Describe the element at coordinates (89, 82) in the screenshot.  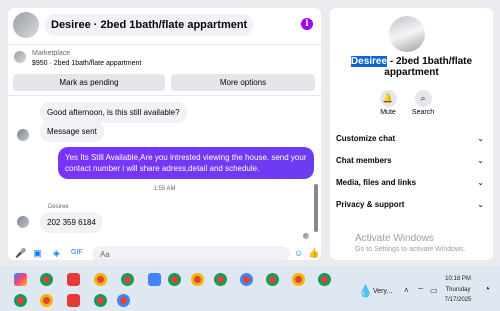
I see `mark-as-pending-button: Mark as pending` at that location.